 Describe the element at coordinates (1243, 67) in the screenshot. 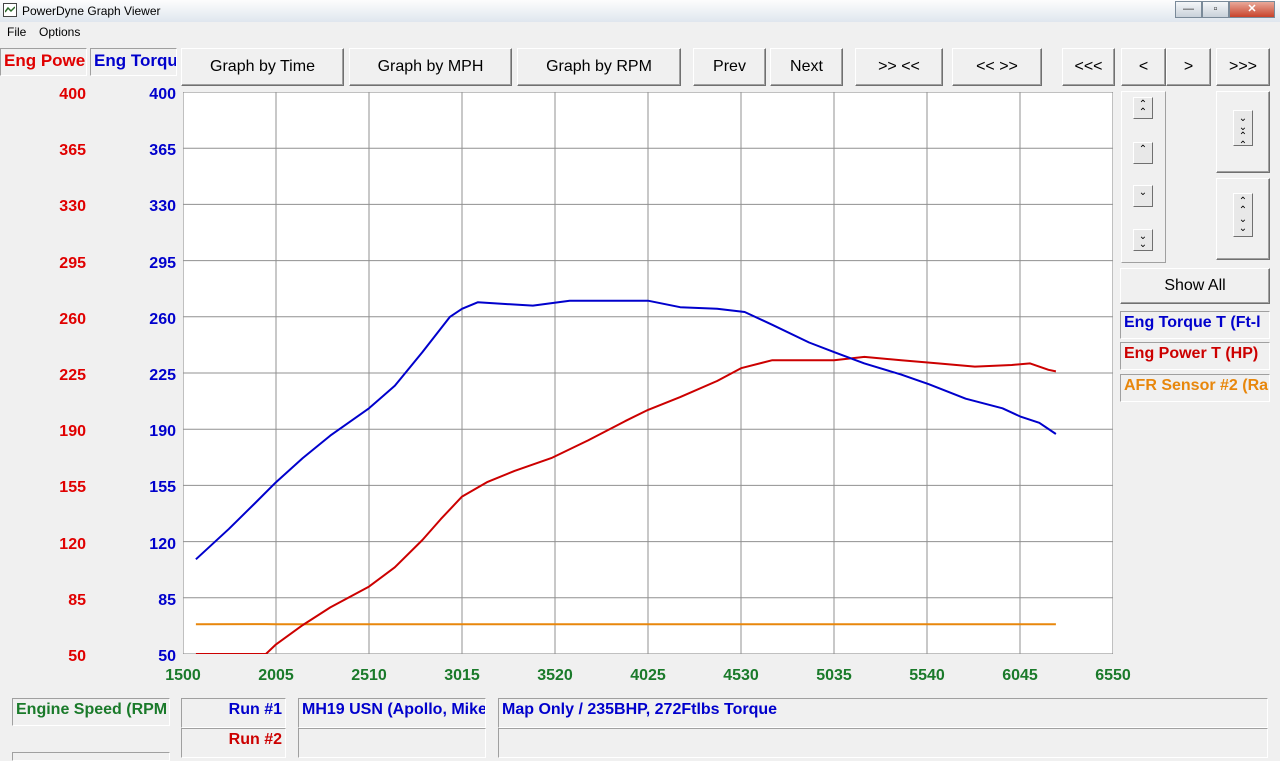

I see `last-page-button: >>>` at that location.